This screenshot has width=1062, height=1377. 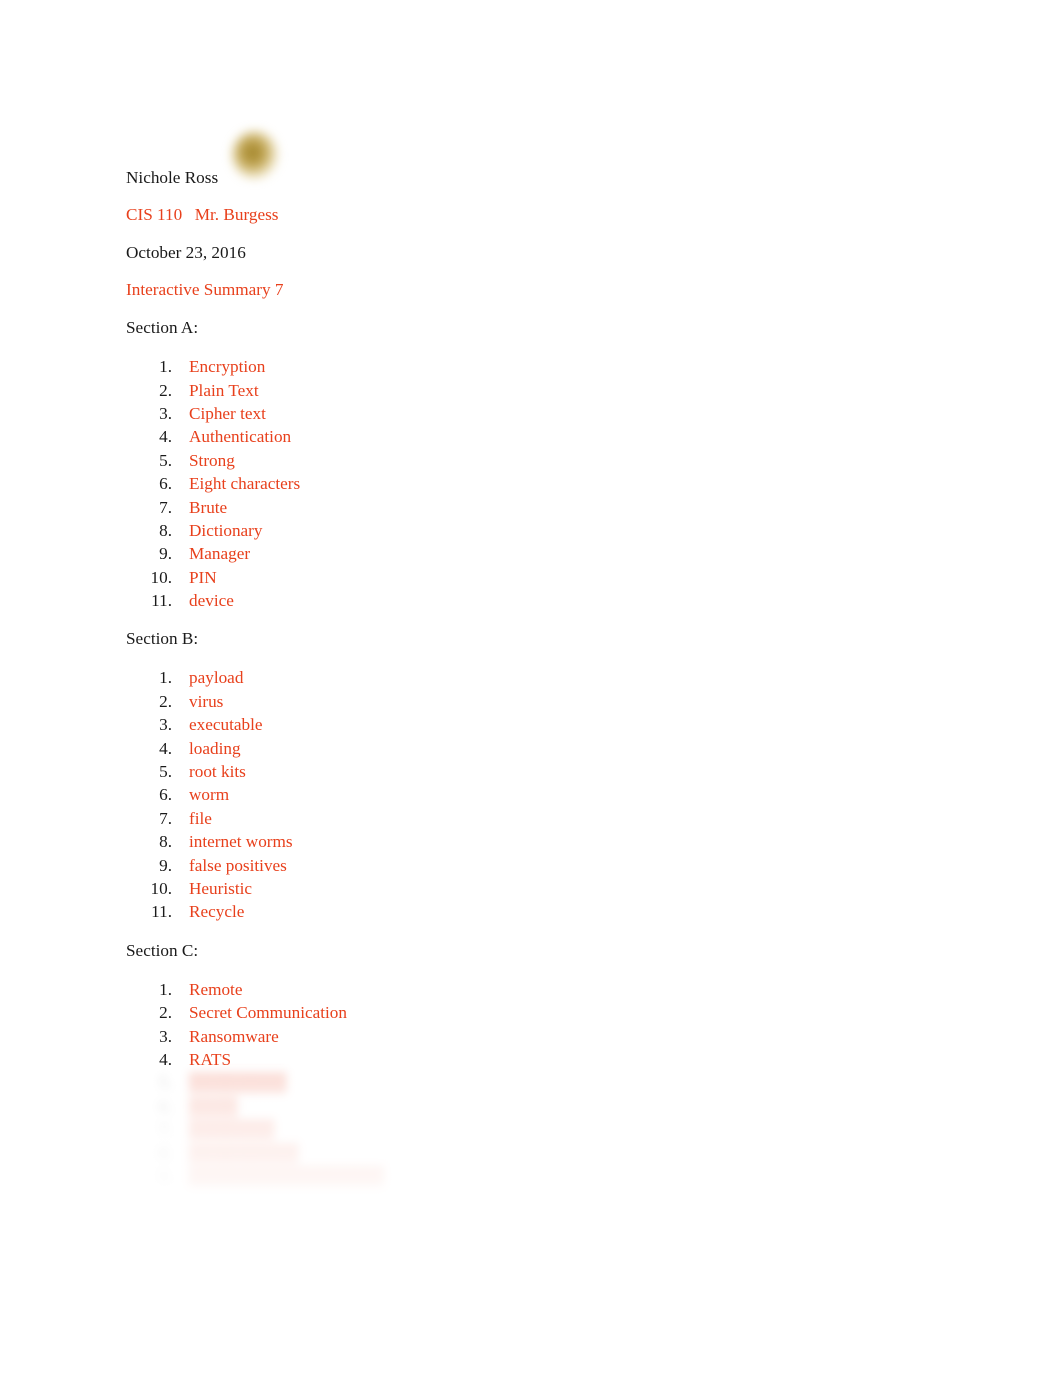 I want to click on list-item-text: Plain Text, so click(x=224, y=390).